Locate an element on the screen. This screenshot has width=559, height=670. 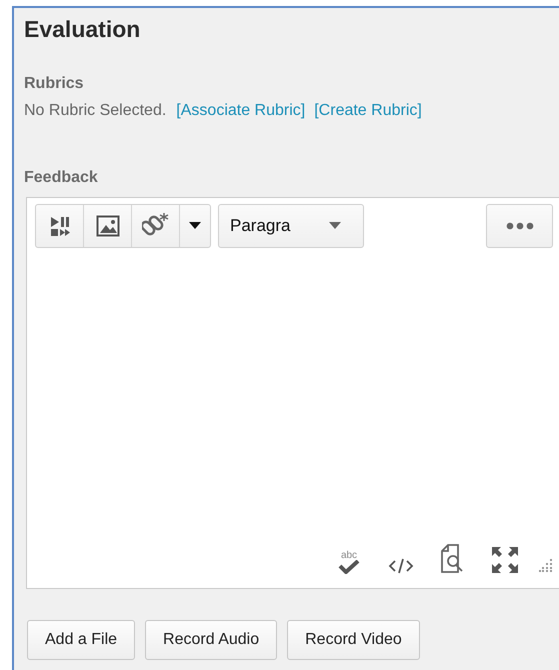
section-heading: Rubrics is located at coordinates (54, 84).